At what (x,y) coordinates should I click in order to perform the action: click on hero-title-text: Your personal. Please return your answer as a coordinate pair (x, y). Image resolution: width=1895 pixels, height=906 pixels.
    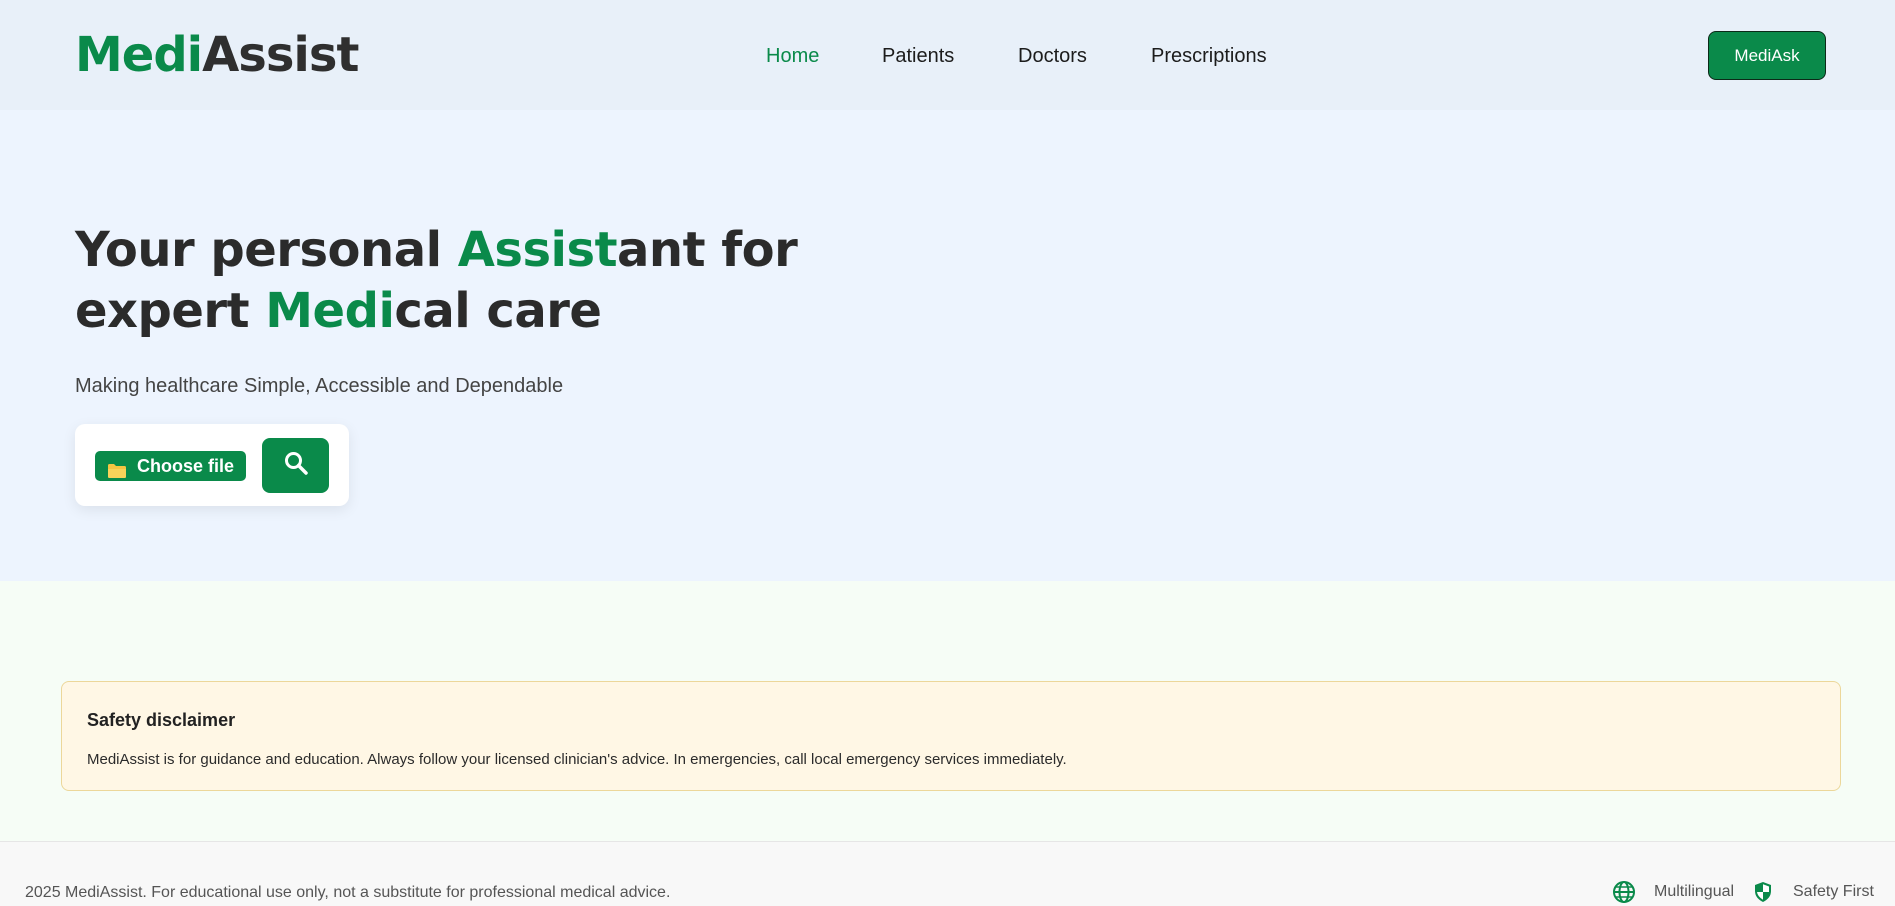
    Looking at the image, I should click on (266, 250).